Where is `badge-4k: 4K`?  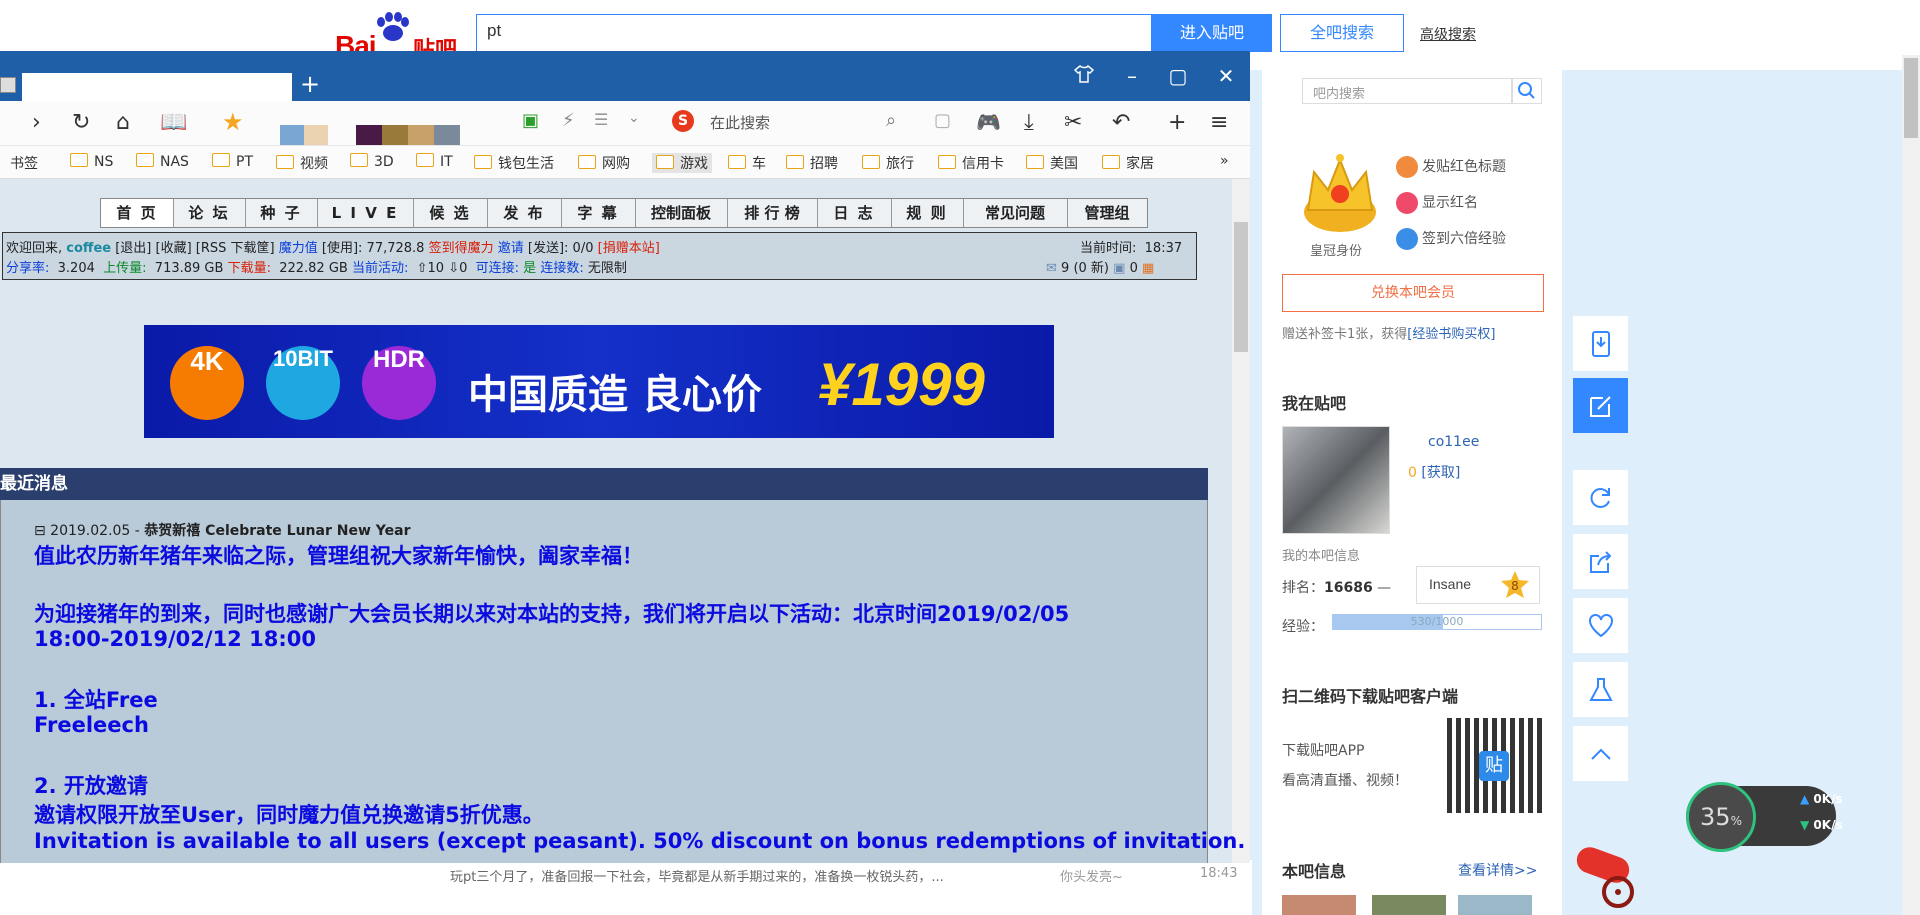
badge-4k: 4K is located at coordinates (207, 383).